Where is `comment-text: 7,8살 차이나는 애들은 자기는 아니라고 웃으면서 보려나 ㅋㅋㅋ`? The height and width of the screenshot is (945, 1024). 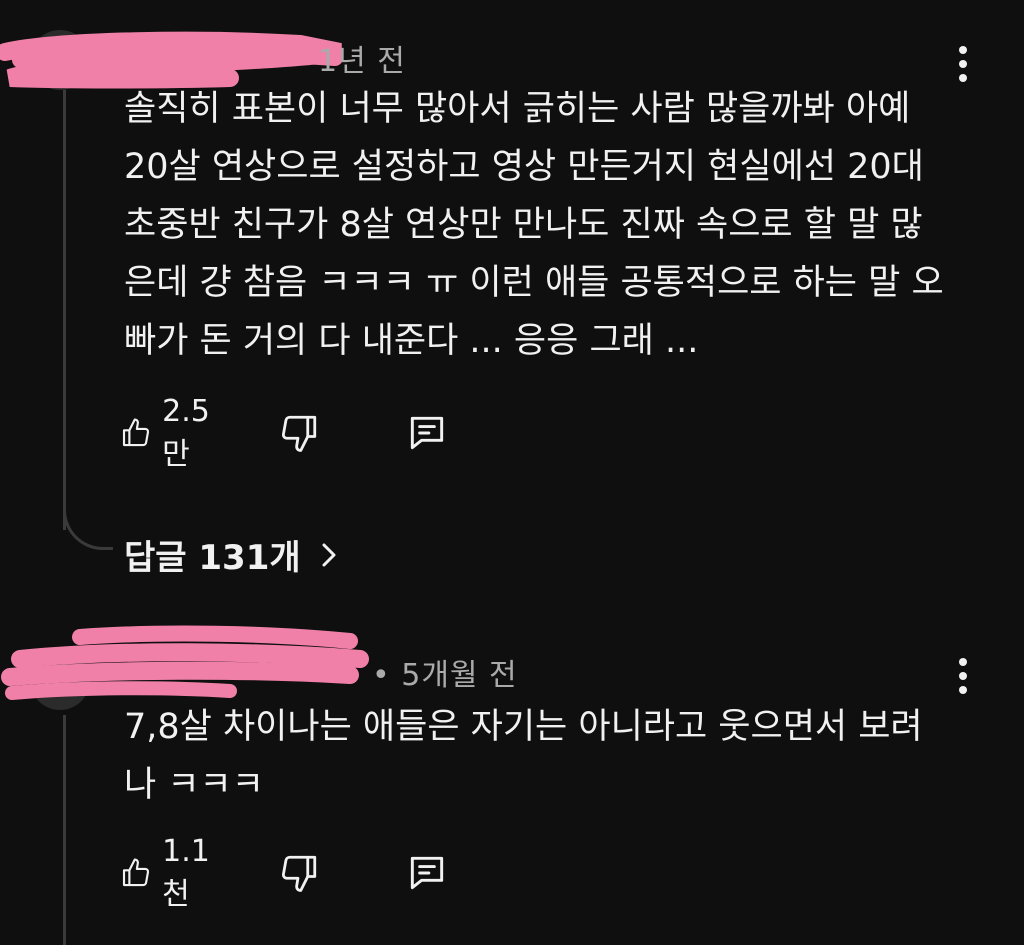
comment-text: 7,8살 차이나는 애들은 자기는 아니라고 웃으면서 보려나 ㅋㅋㅋ is located at coordinates (523, 756).